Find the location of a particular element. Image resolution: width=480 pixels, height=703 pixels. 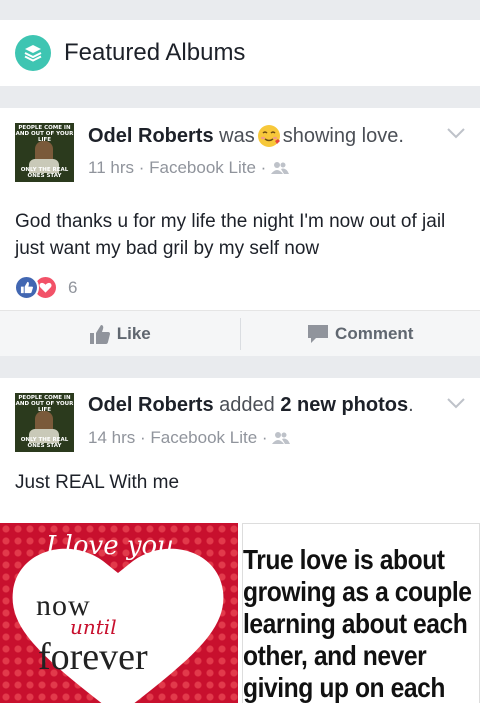

post-meta: 14 hrs · Facebook Lite · is located at coordinates (189, 438).